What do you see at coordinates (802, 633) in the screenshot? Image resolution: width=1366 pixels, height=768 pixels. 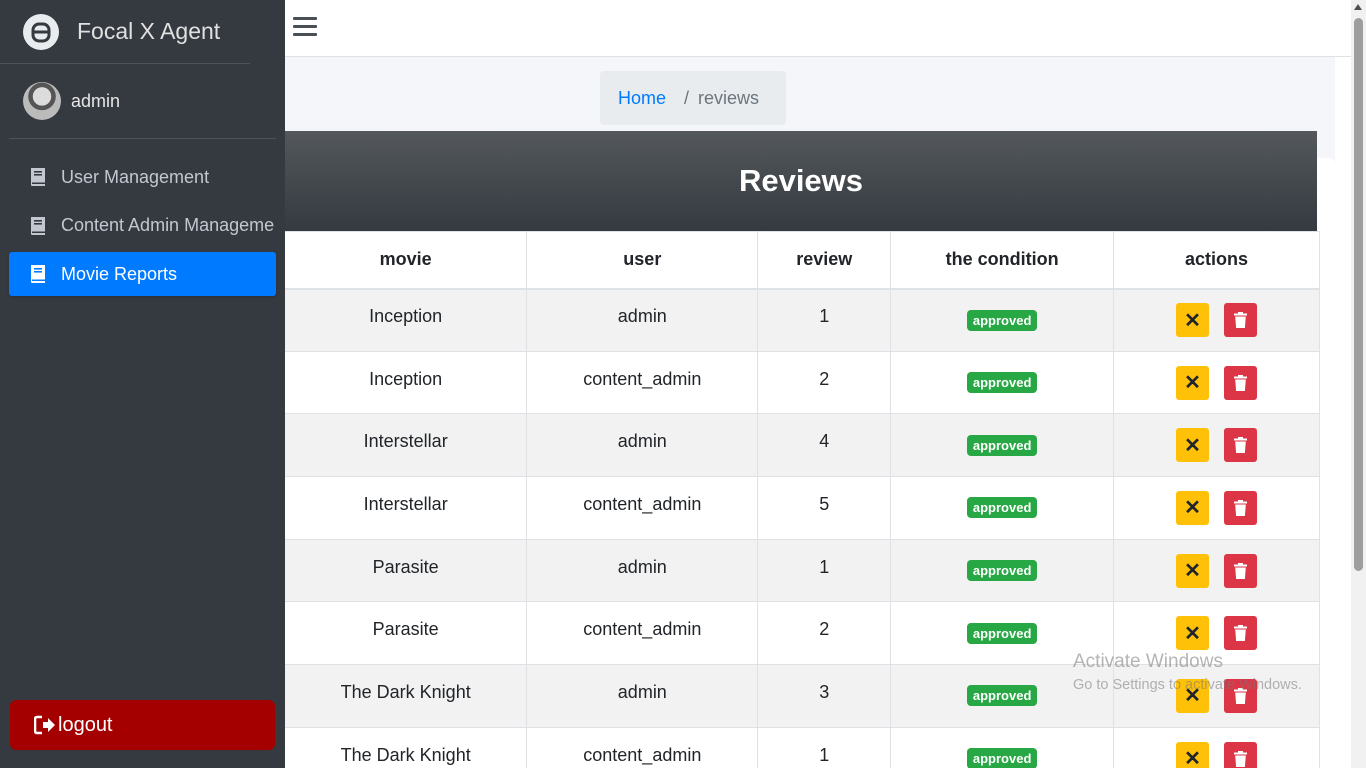 I see `table-row: Parasite content_admin 2 approved ✕` at bounding box center [802, 633].